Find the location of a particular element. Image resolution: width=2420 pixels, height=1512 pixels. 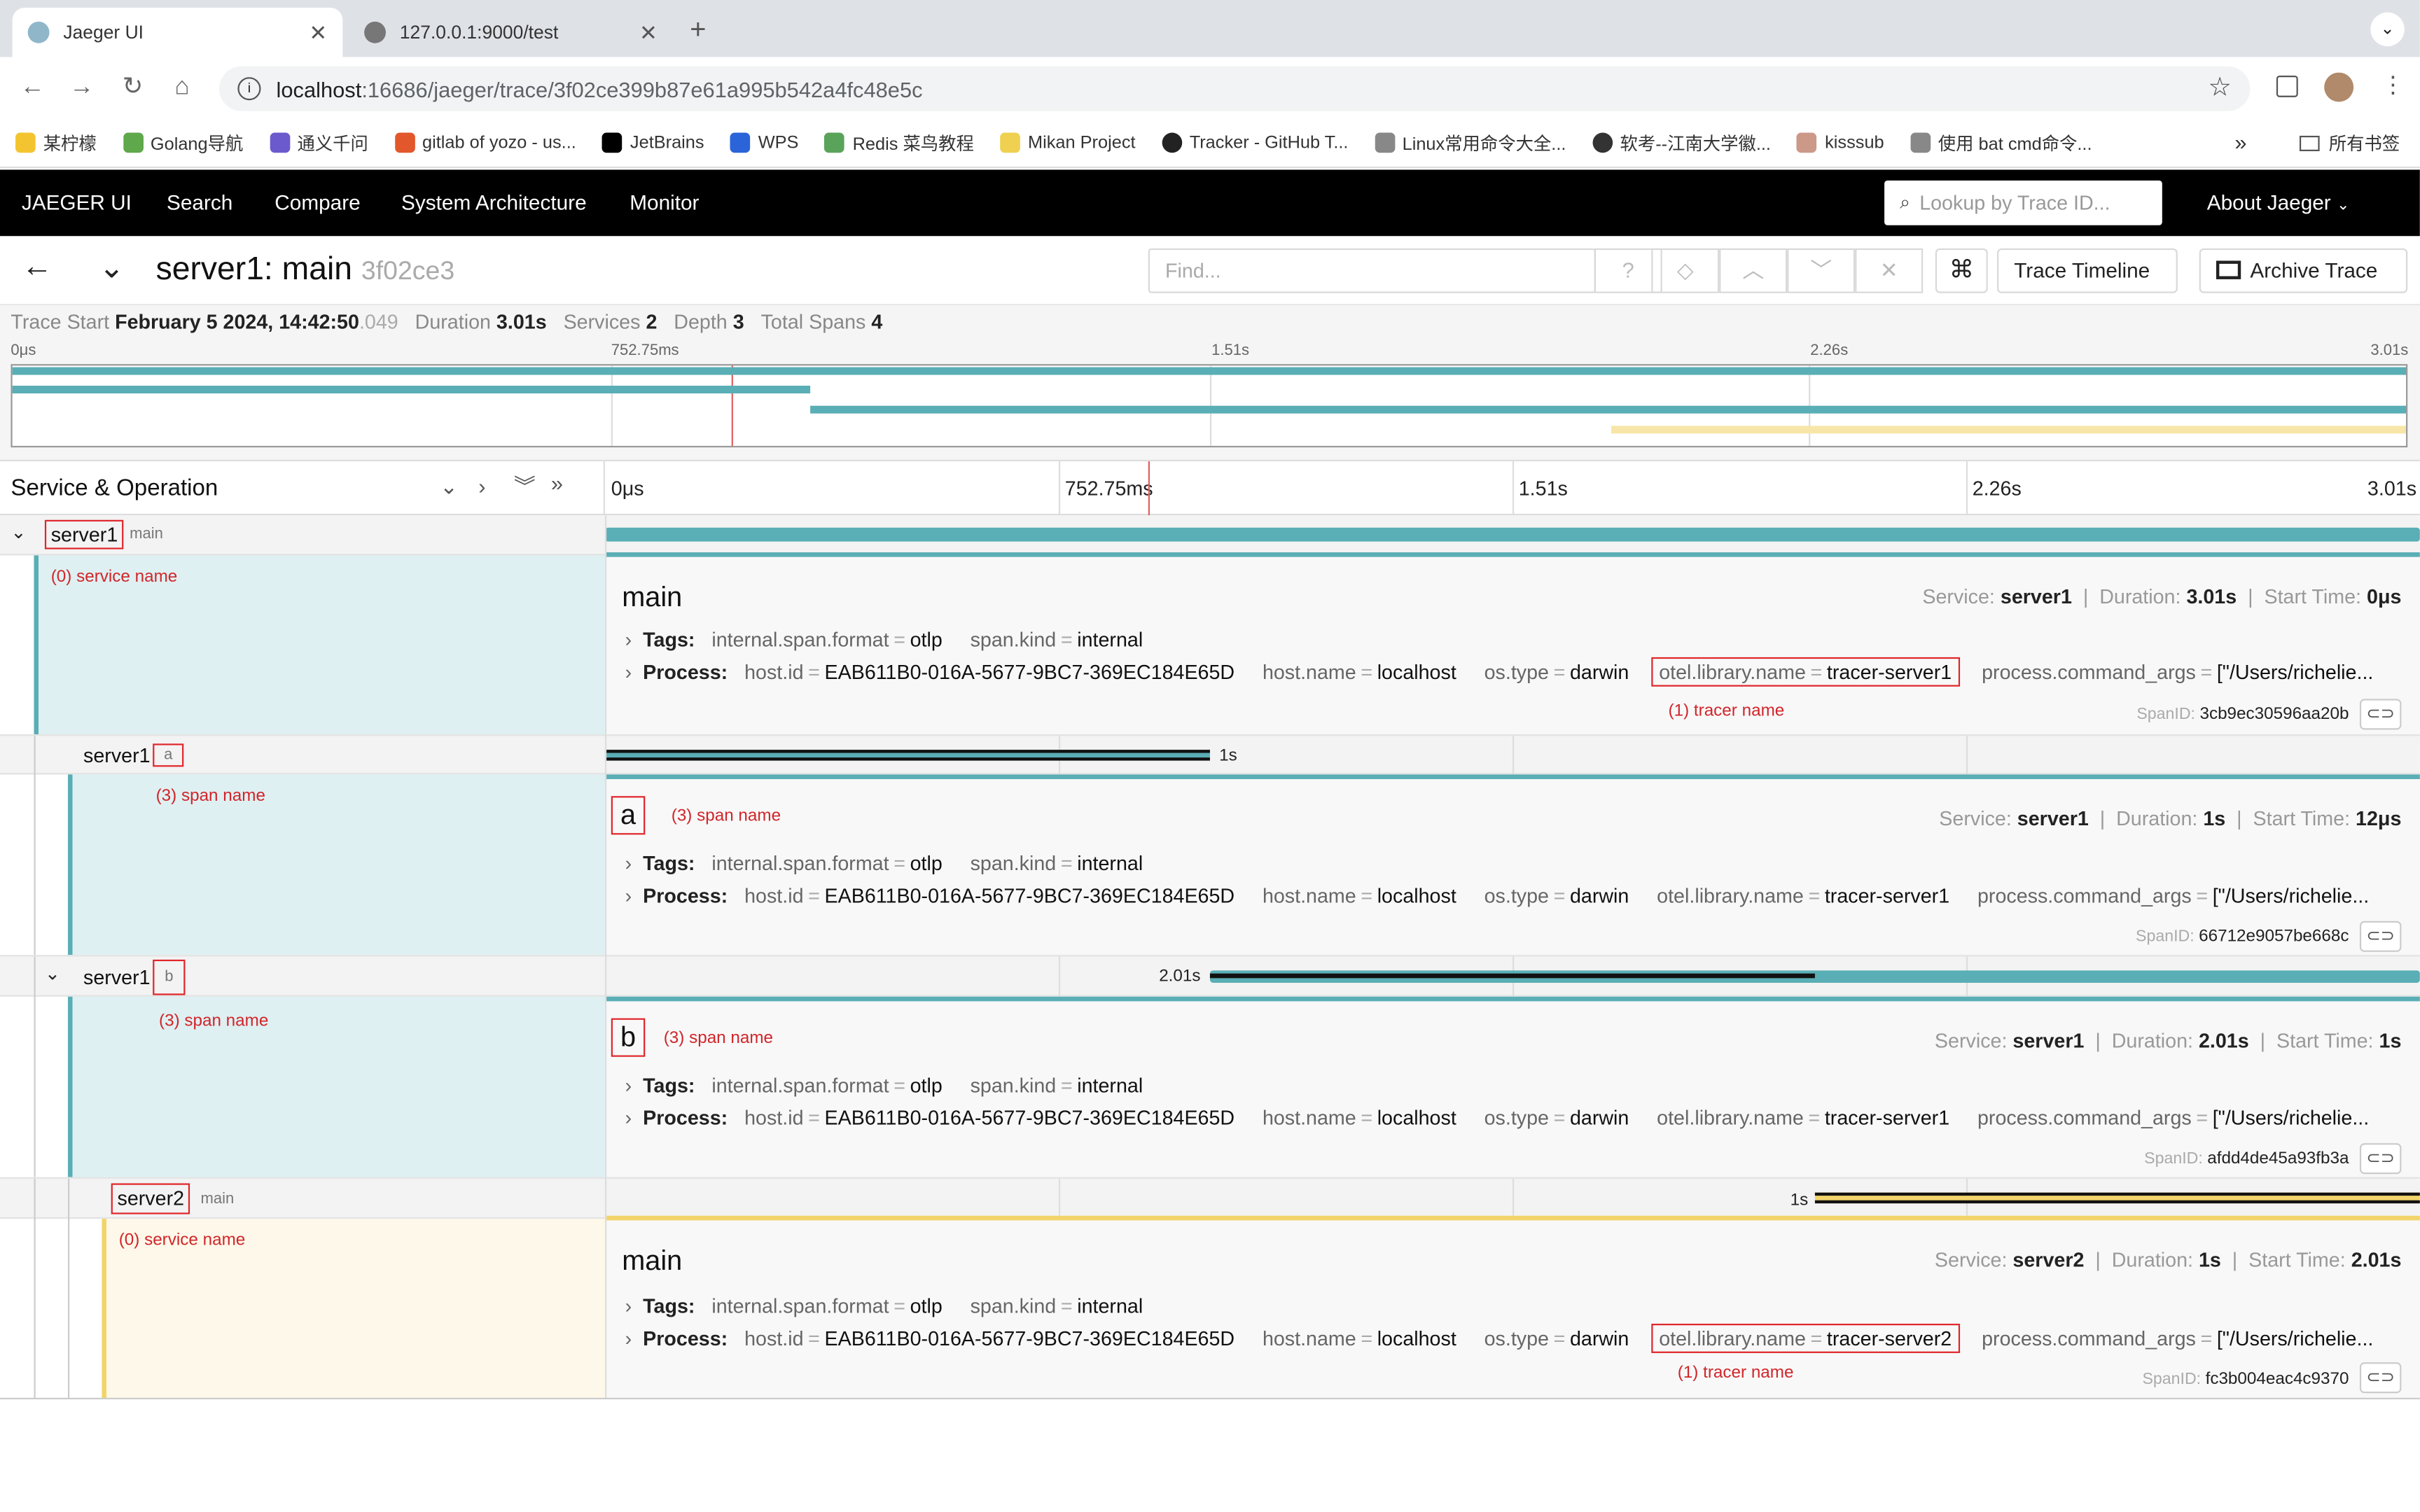

more-bookmarks-icon: » is located at coordinates (2240, 142).